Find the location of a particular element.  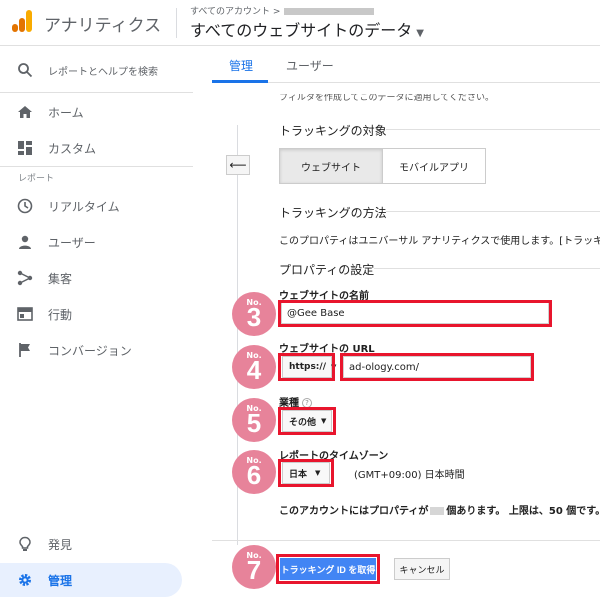

acquisition-icon is located at coordinates (25, 278).